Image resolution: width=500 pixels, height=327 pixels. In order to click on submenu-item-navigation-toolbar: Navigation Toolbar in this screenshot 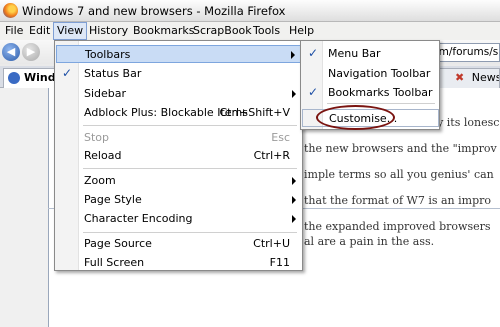, I will do `click(370, 74)`.